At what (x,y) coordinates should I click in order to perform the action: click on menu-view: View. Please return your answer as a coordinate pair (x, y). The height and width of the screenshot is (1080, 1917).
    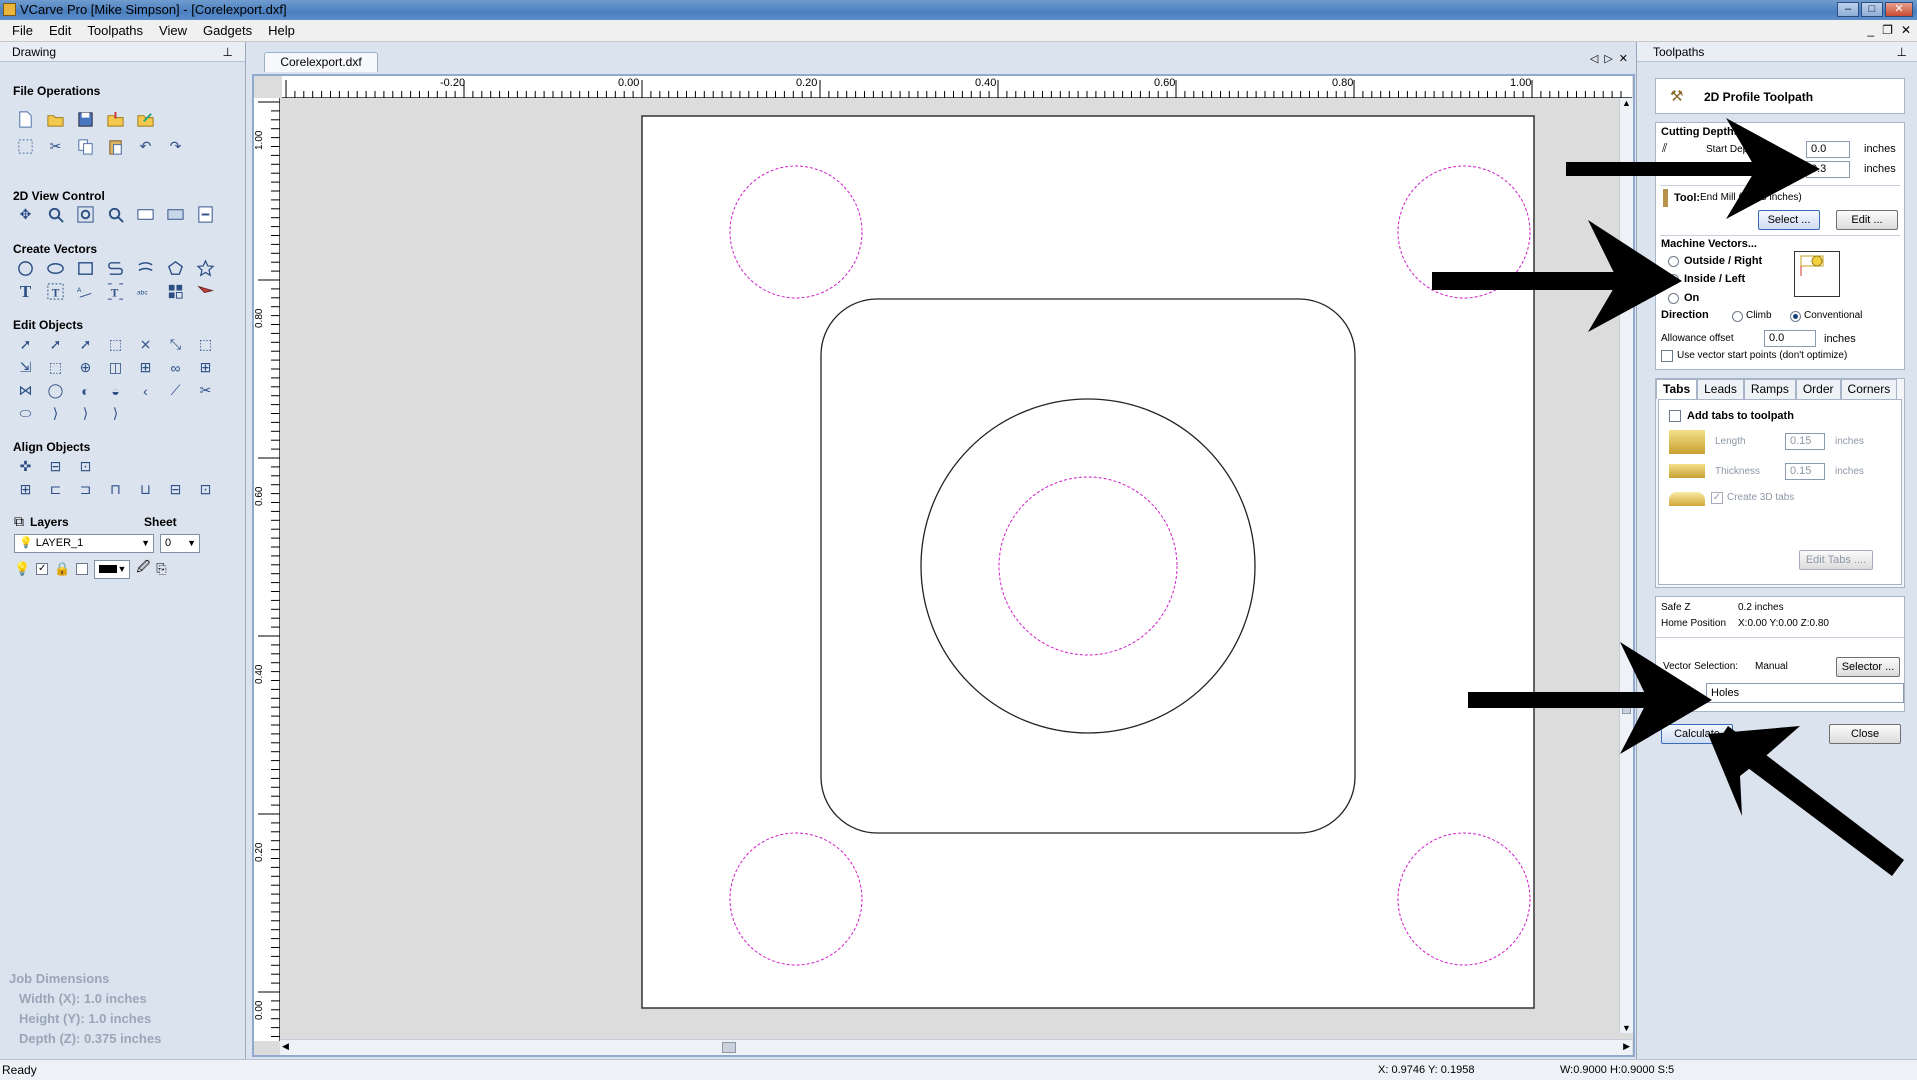
    Looking at the image, I should click on (173, 30).